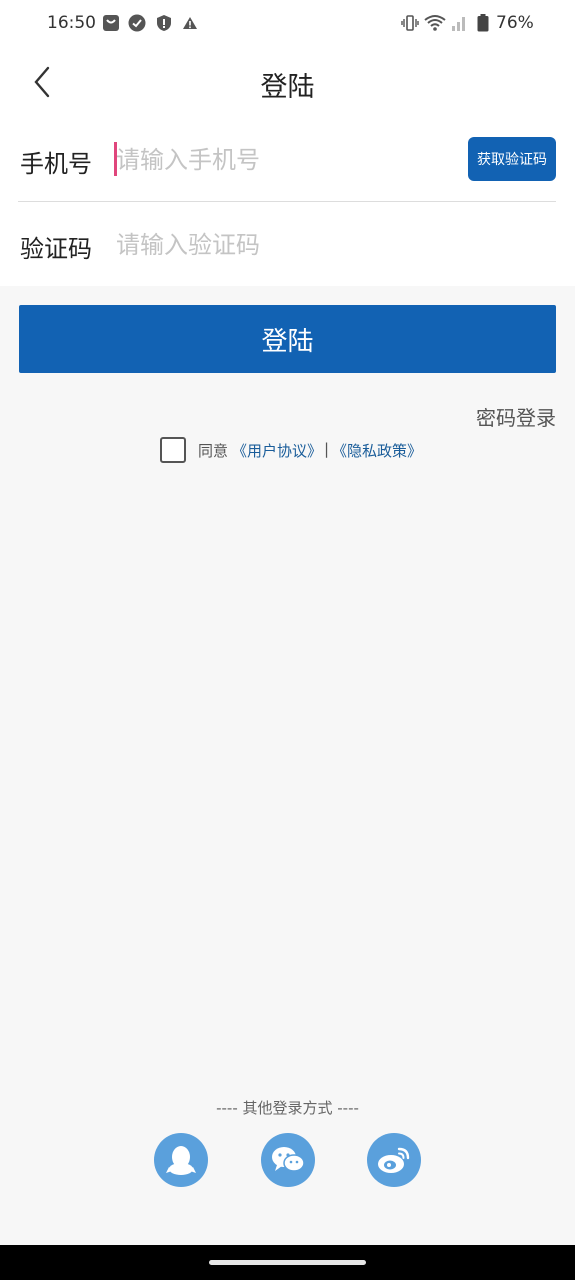 The width and height of the screenshot is (575, 1280). I want to click on weibo-icon, so click(394, 1160).